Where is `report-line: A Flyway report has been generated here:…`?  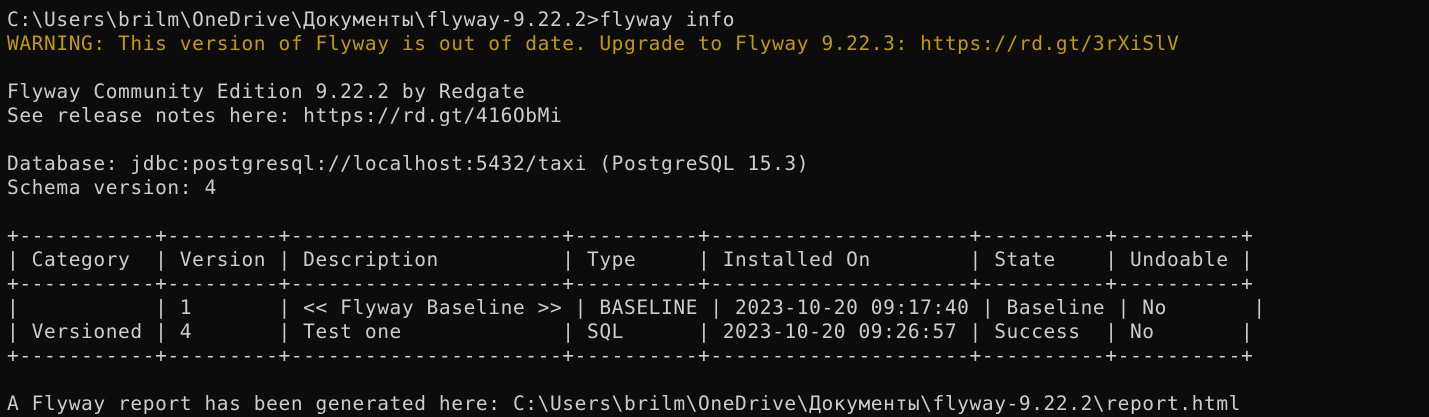 report-line: A Flyway report has been generated here:… is located at coordinates (624, 403).